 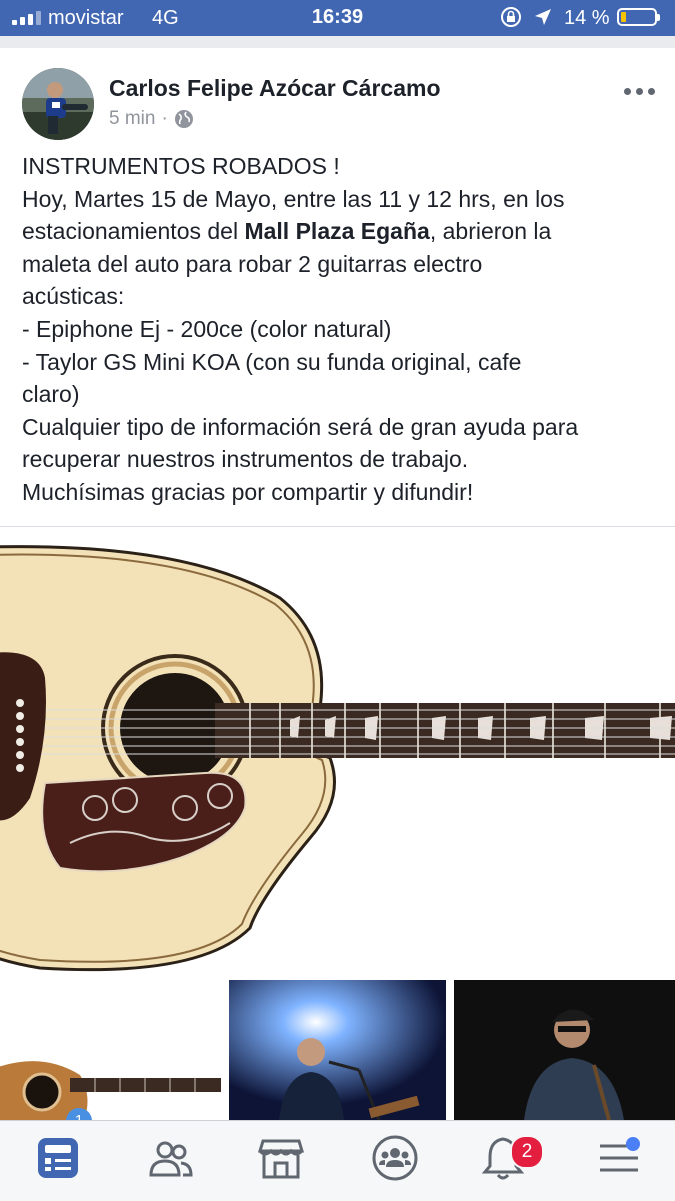 I want to click on place-mention: Mall Plaza Egaña, so click(x=336, y=231).